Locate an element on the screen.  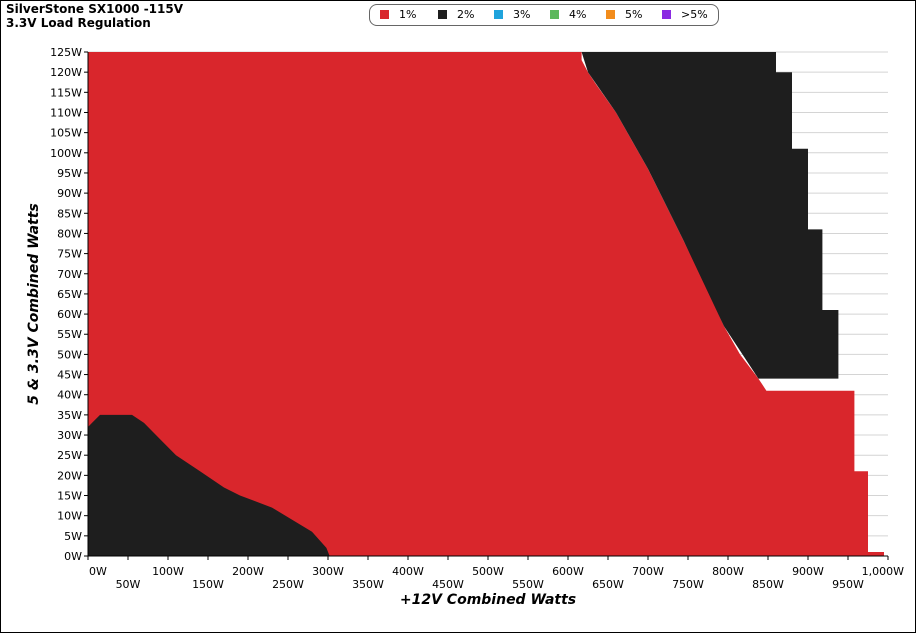
x-tick-label: 750W is located at coordinates (688, 584).